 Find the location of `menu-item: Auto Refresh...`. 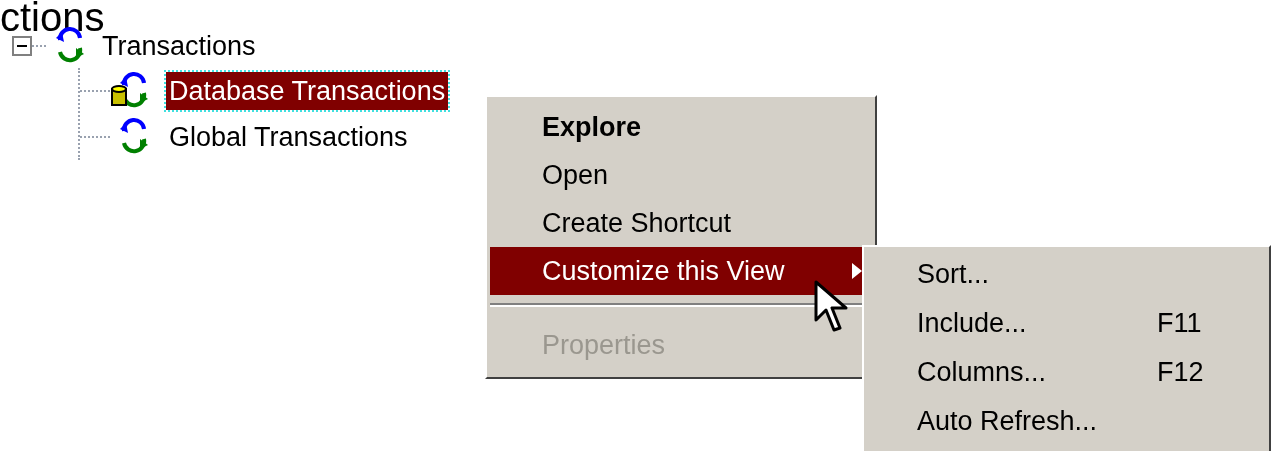

menu-item: Auto Refresh... is located at coordinates (1066, 421).